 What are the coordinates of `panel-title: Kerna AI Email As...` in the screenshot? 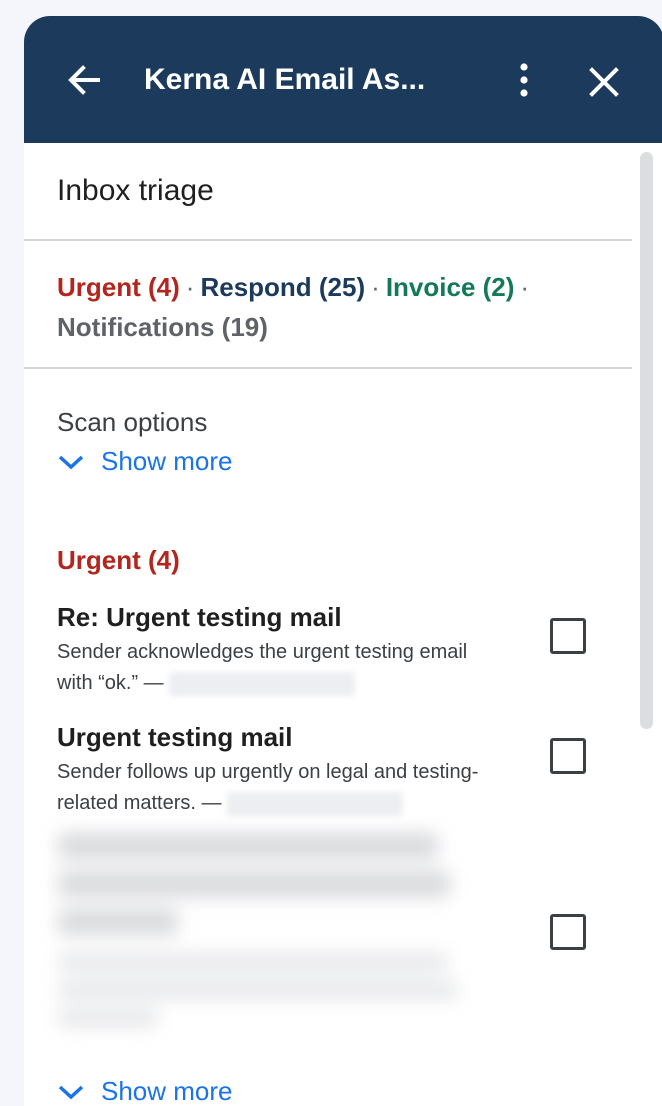 It's located at (285, 79).